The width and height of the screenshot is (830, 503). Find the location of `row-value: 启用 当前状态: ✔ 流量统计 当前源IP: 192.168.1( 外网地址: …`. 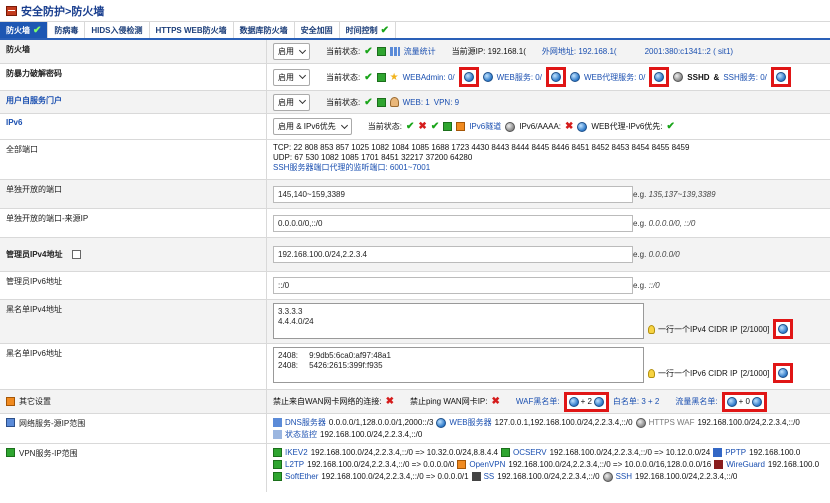

row-value: 启用 当前状态: ✔ 流量统计 当前源IP: 192.168.1( 外网地址: … is located at coordinates (548, 51).